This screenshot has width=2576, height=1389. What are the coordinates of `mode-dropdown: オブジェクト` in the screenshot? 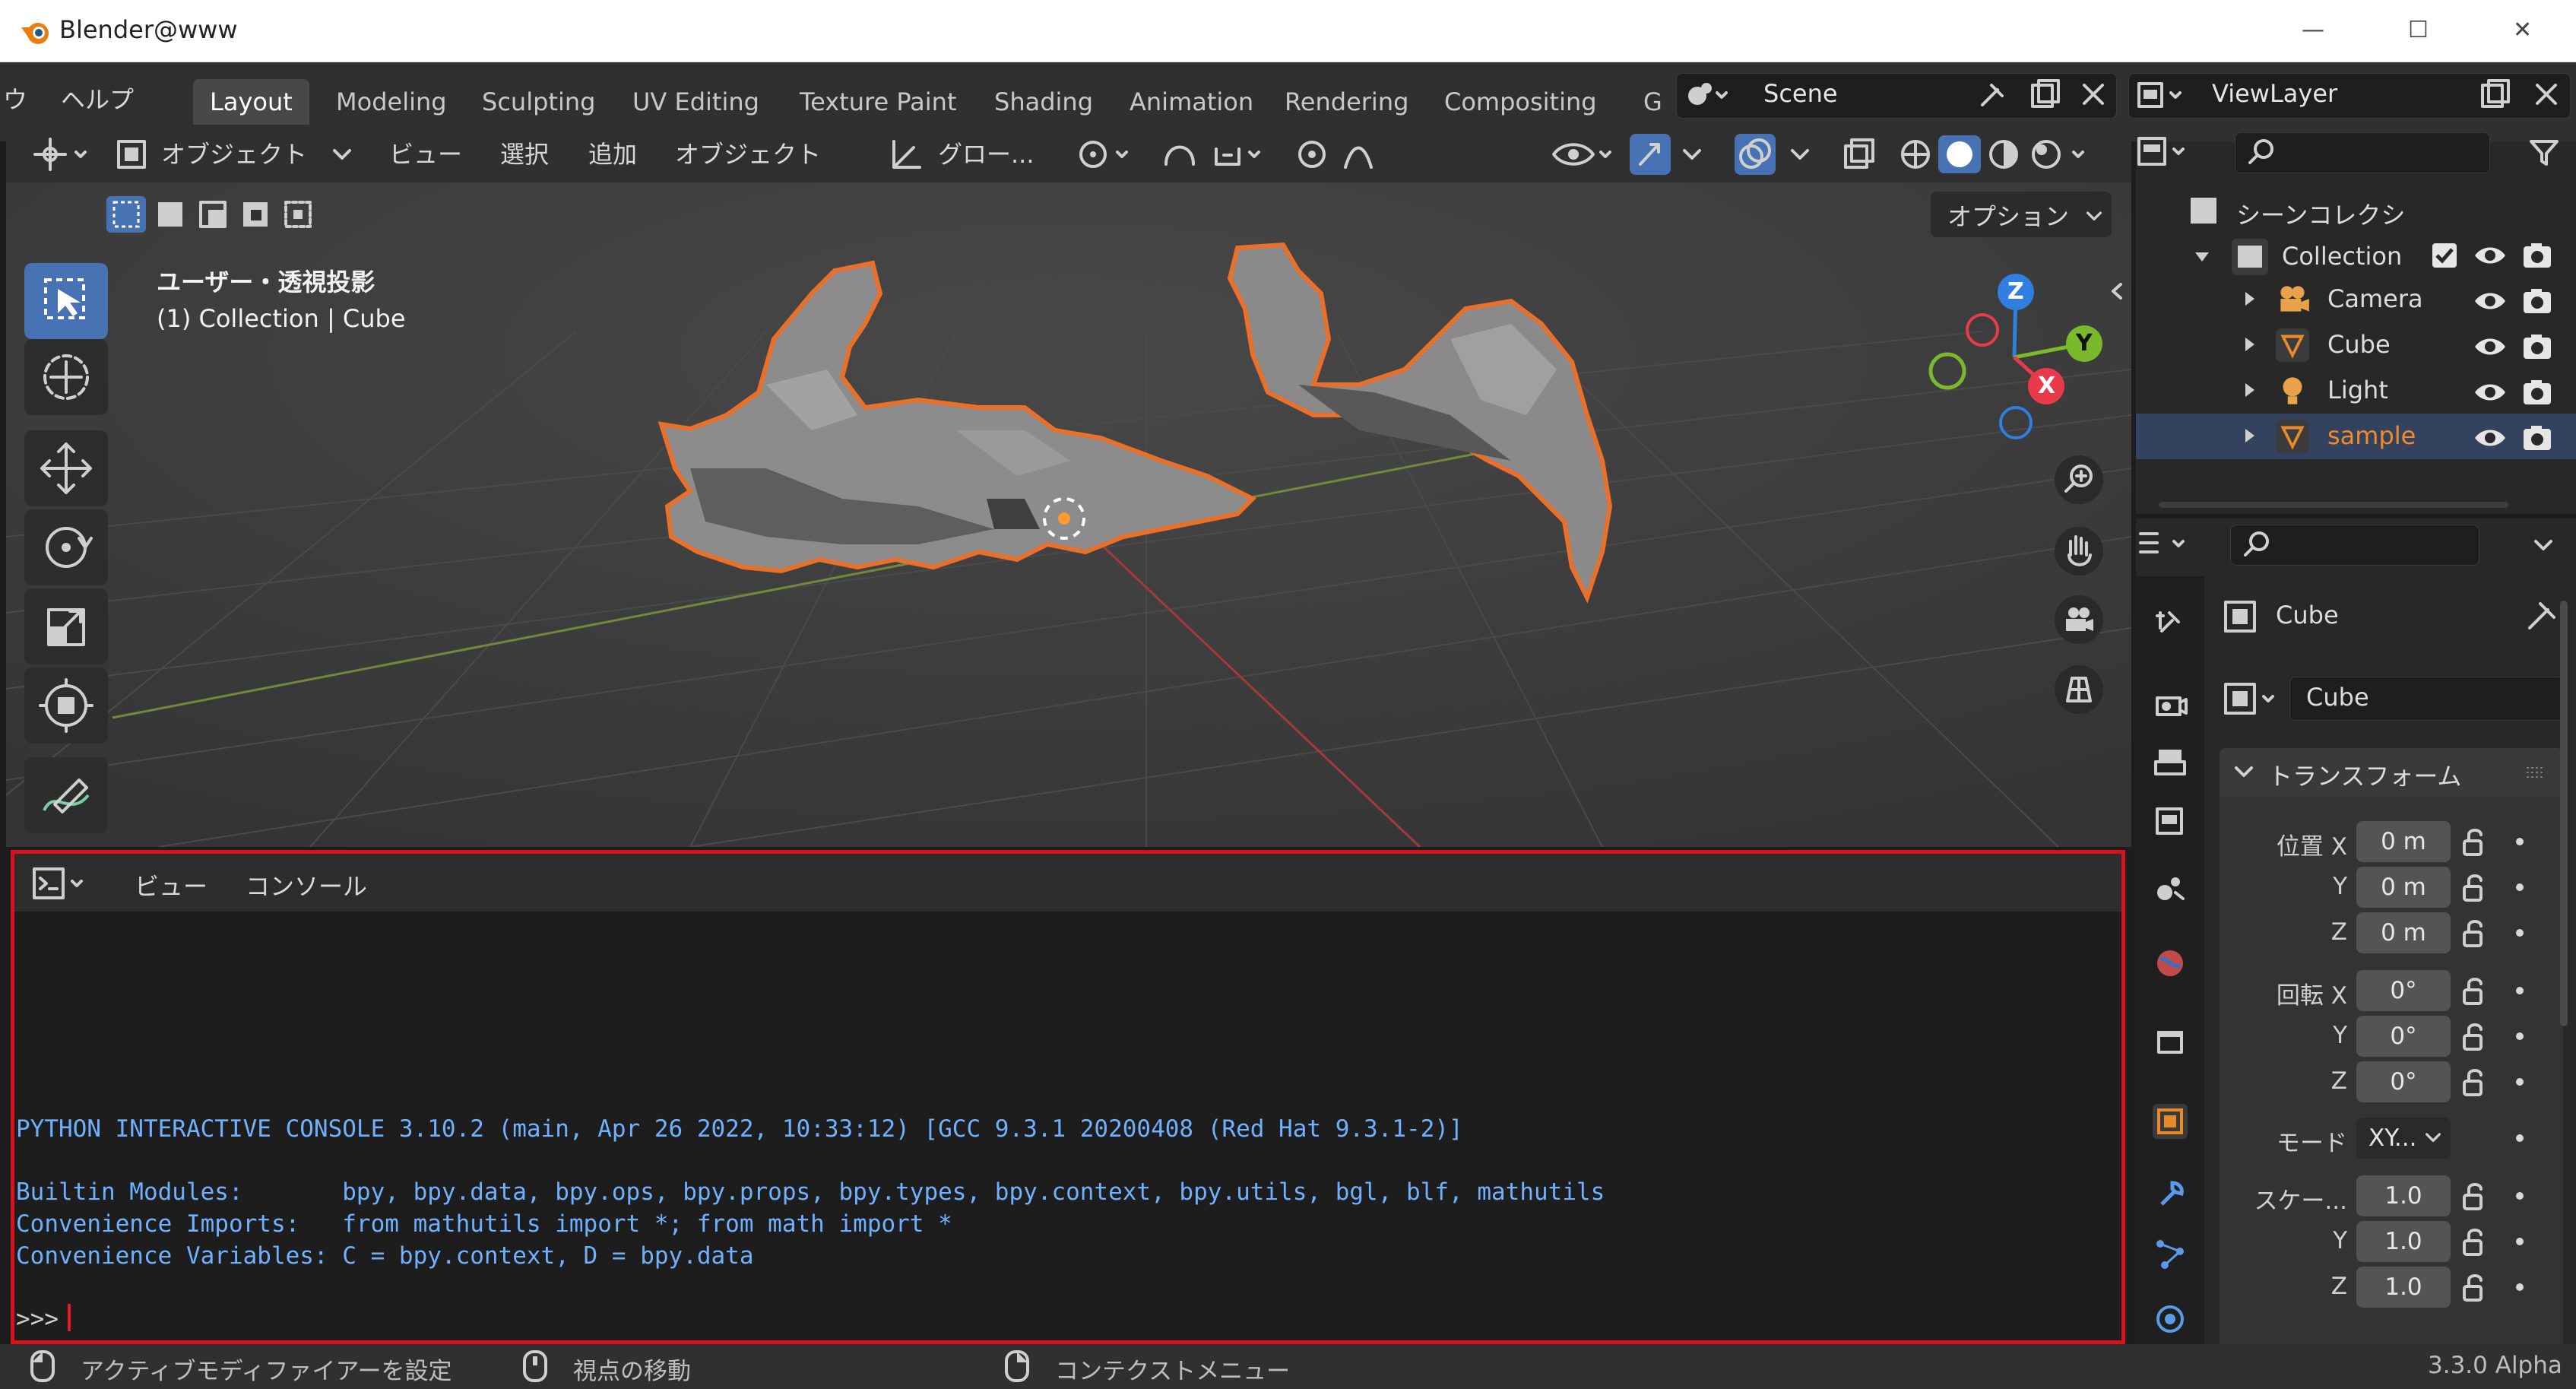 It's located at (234, 152).